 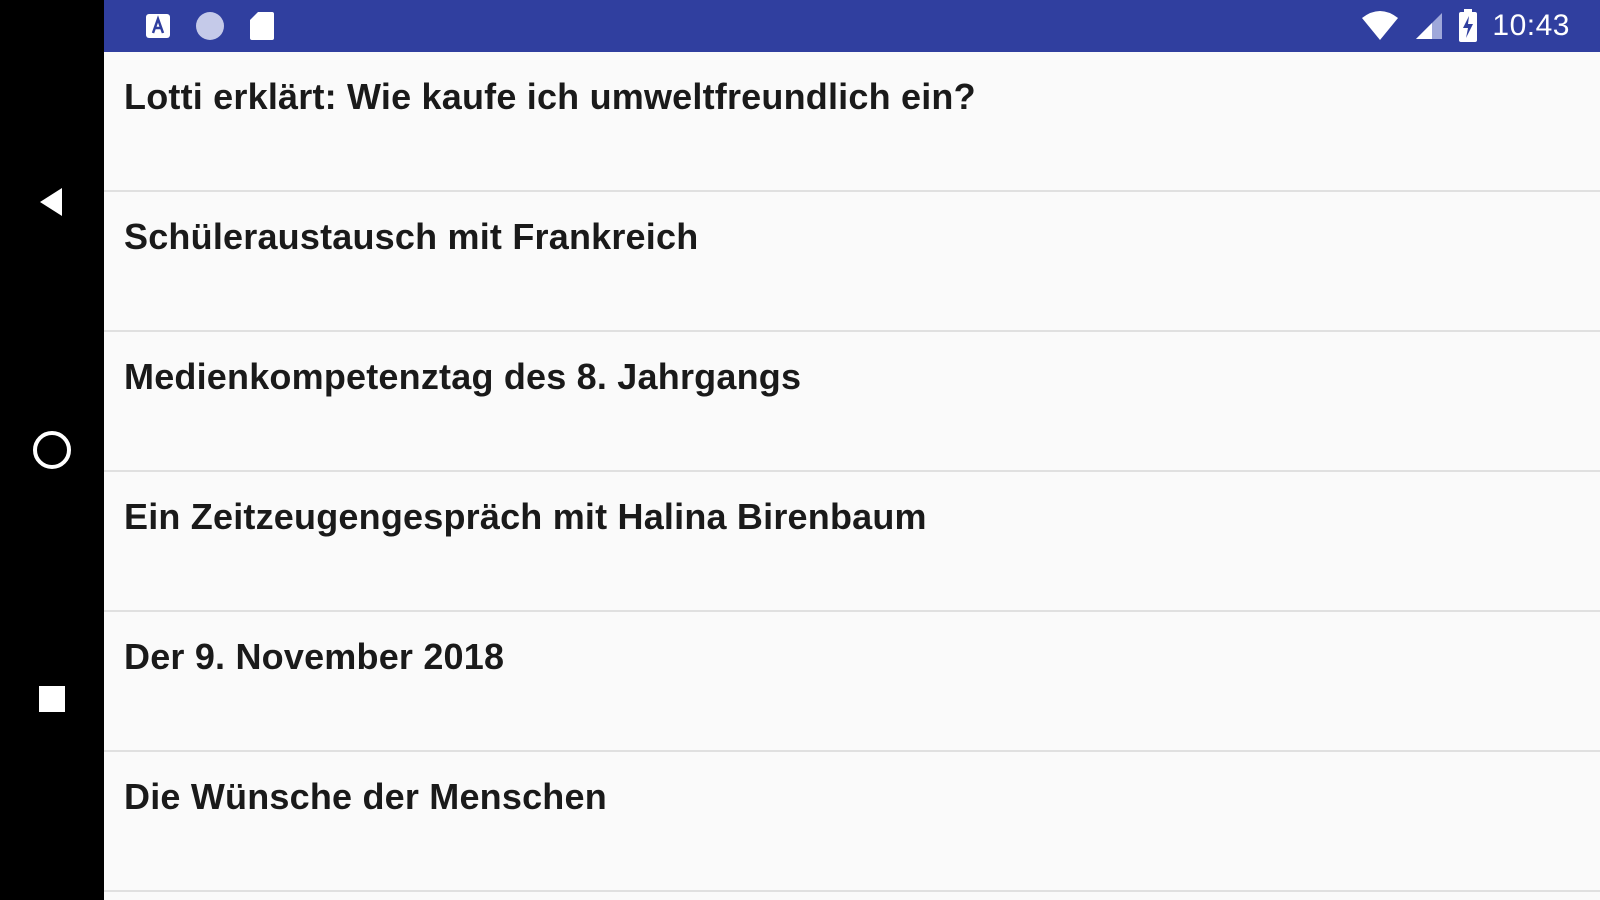 What do you see at coordinates (1429, 26) in the screenshot?
I see `cell-signal-icon` at bounding box center [1429, 26].